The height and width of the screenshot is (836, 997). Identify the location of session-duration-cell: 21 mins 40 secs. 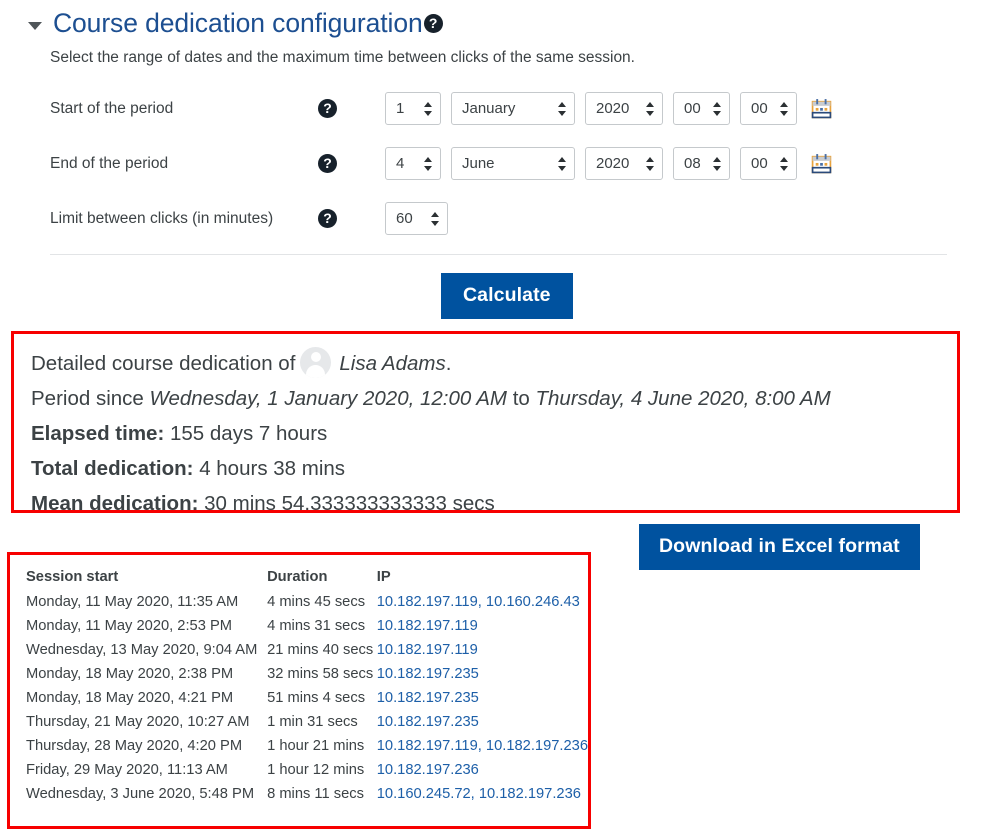
(320, 650).